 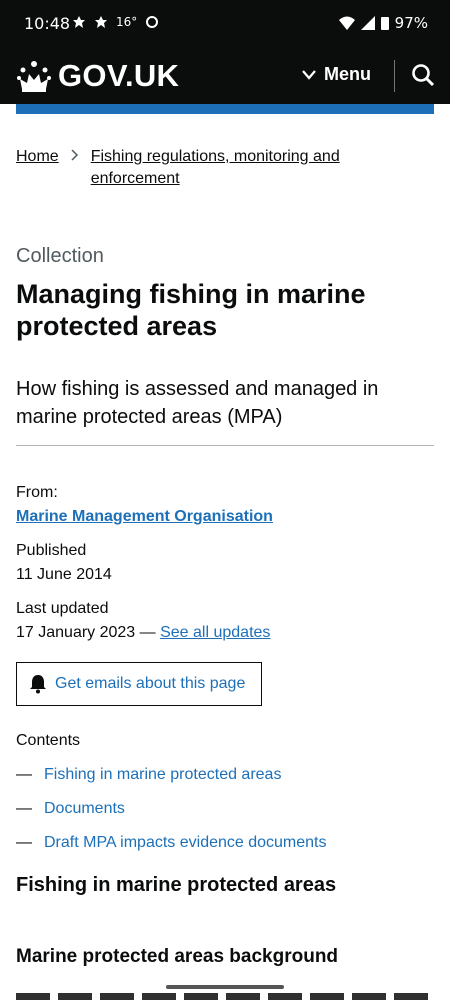 What do you see at coordinates (225, 24) in the screenshot?
I see `status-bar: 10:48 16° 97%` at bounding box center [225, 24].